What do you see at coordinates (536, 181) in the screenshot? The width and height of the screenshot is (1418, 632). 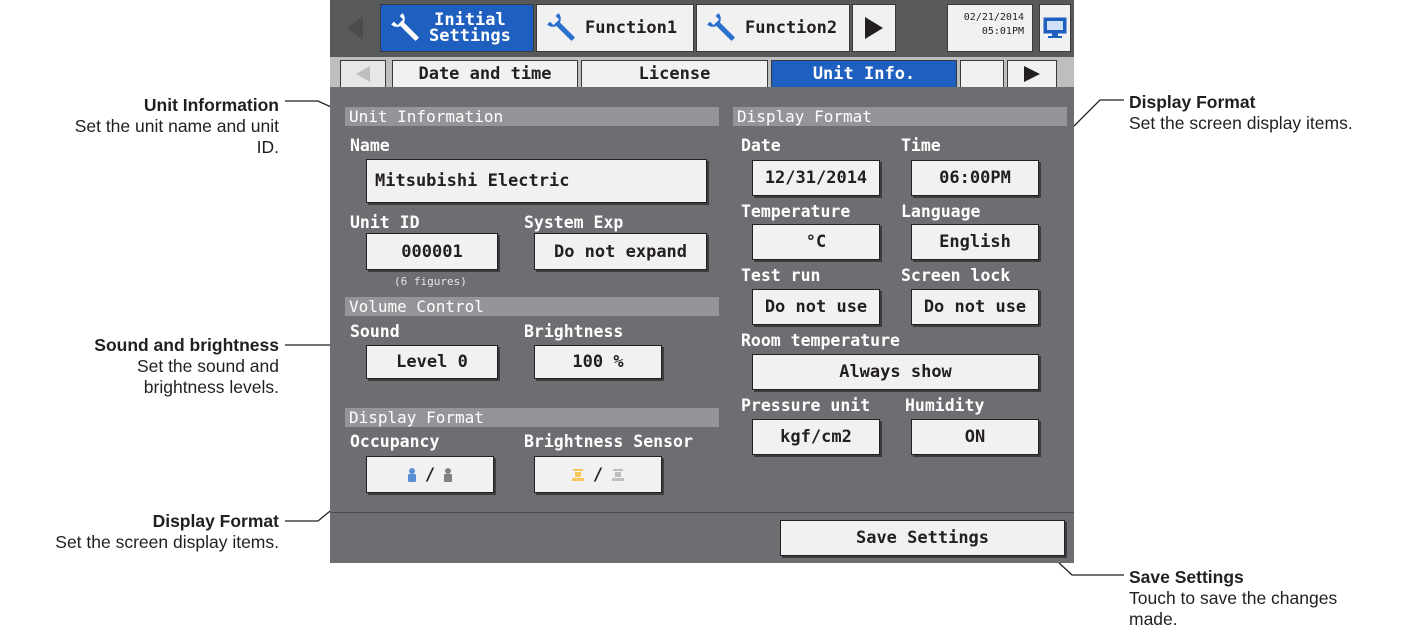 I see `name-field: Mitsubishi Electric` at bounding box center [536, 181].